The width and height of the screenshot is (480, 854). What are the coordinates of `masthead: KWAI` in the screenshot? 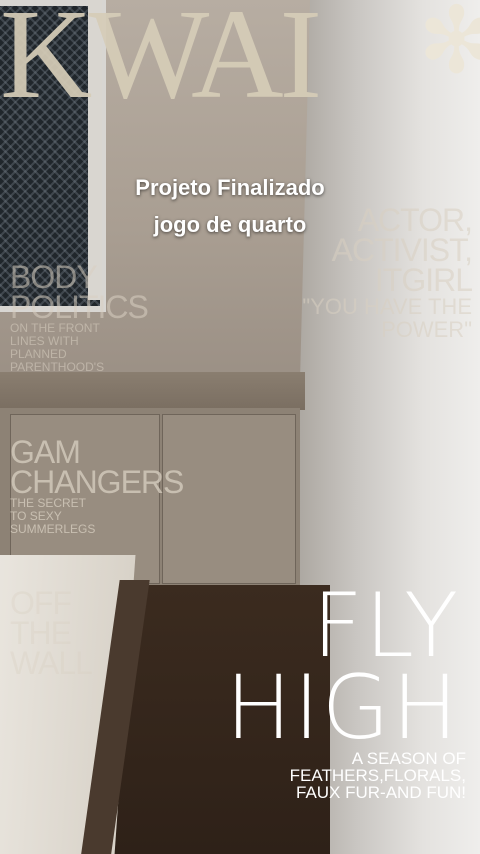 It's located at (210, 60).